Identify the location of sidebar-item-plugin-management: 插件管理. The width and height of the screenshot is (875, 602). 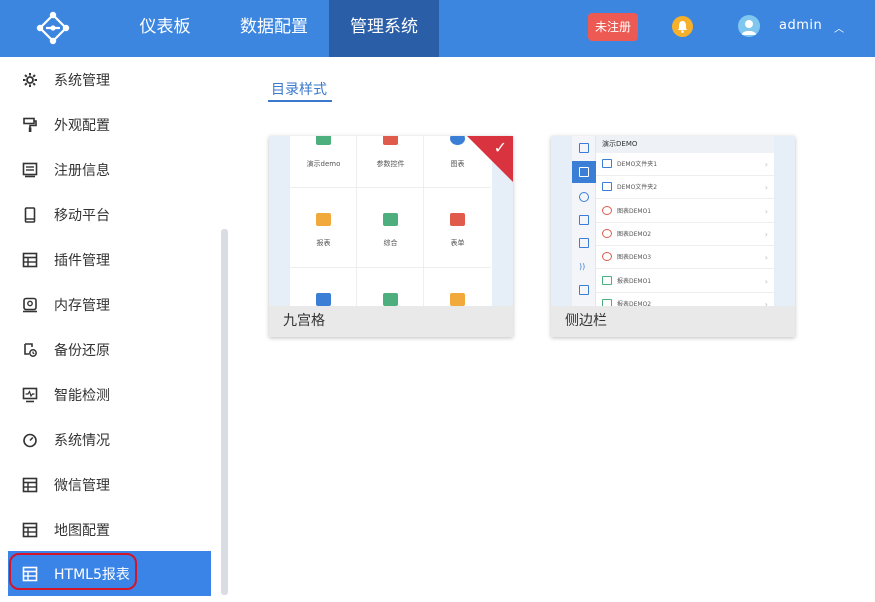
(109, 259).